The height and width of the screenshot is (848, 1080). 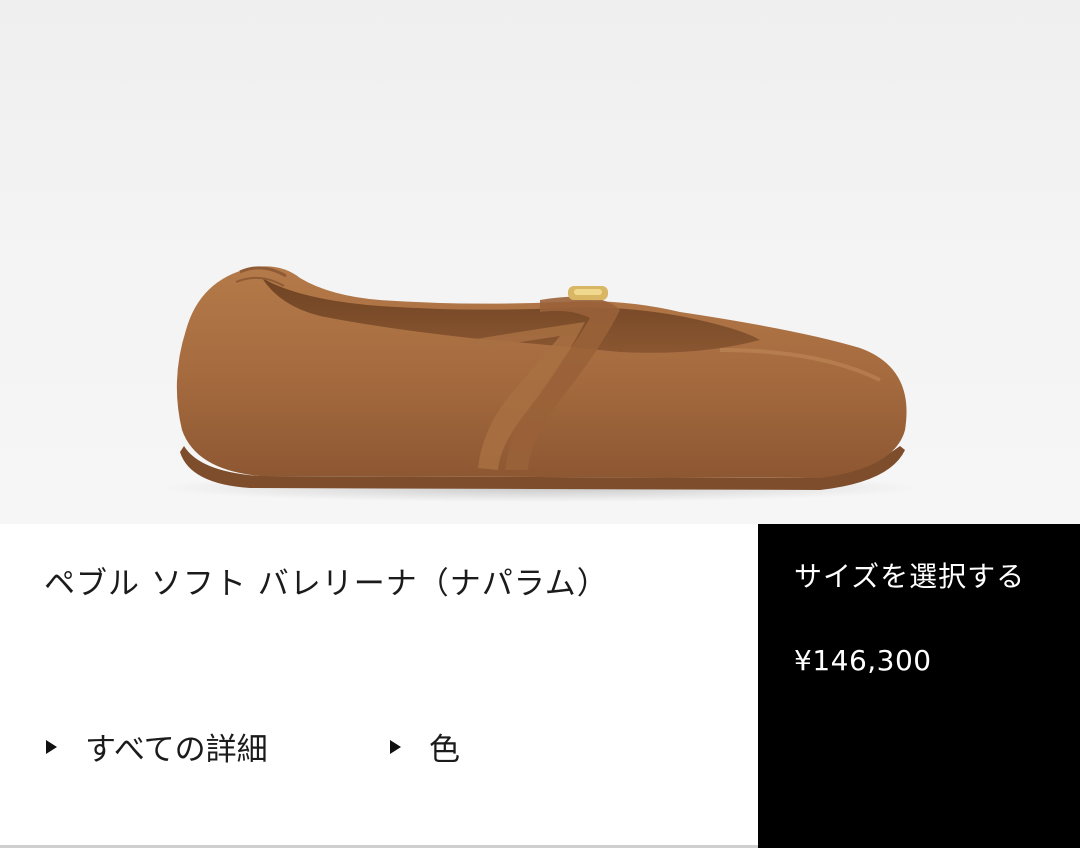 I want to click on color-link: 色, so click(x=425, y=746).